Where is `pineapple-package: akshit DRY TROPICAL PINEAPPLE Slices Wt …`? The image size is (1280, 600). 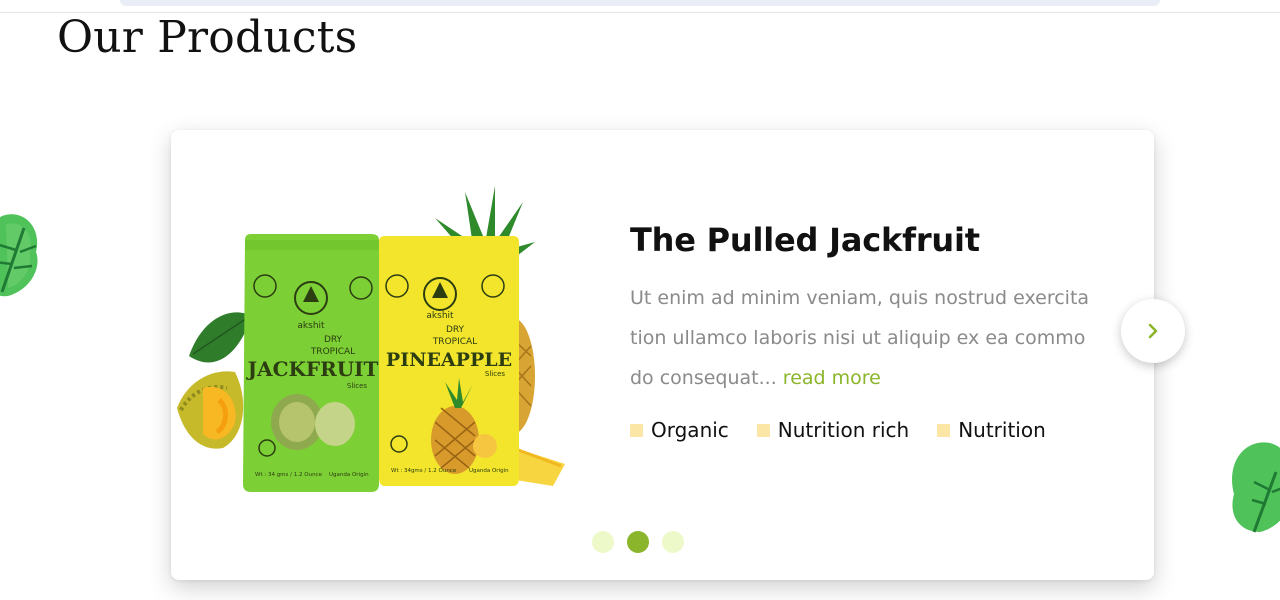 pineapple-package: akshit DRY TROPICAL PINEAPPLE Slices Wt … is located at coordinates (449, 361).